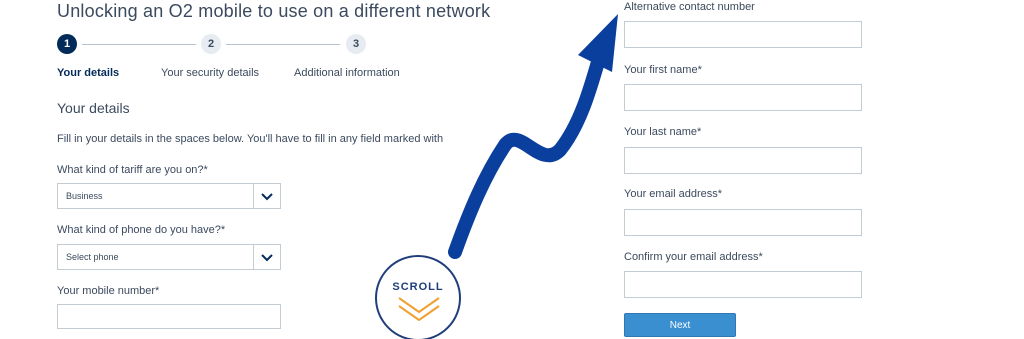 The height and width of the screenshot is (339, 1024). What do you see at coordinates (132, 170) in the screenshot?
I see `tariff-label: What kind of tariff are you on?*` at bounding box center [132, 170].